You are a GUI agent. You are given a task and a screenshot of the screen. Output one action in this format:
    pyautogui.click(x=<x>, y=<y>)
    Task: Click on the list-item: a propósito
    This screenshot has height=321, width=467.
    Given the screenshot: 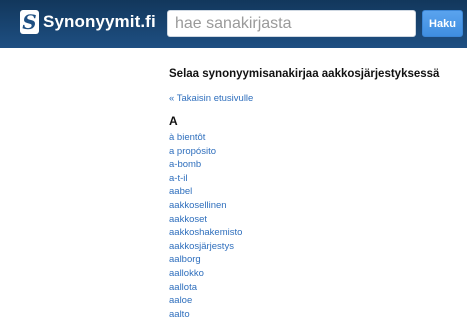 What is the action you would take?
    pyautogui.click(x=205, y=150)
    